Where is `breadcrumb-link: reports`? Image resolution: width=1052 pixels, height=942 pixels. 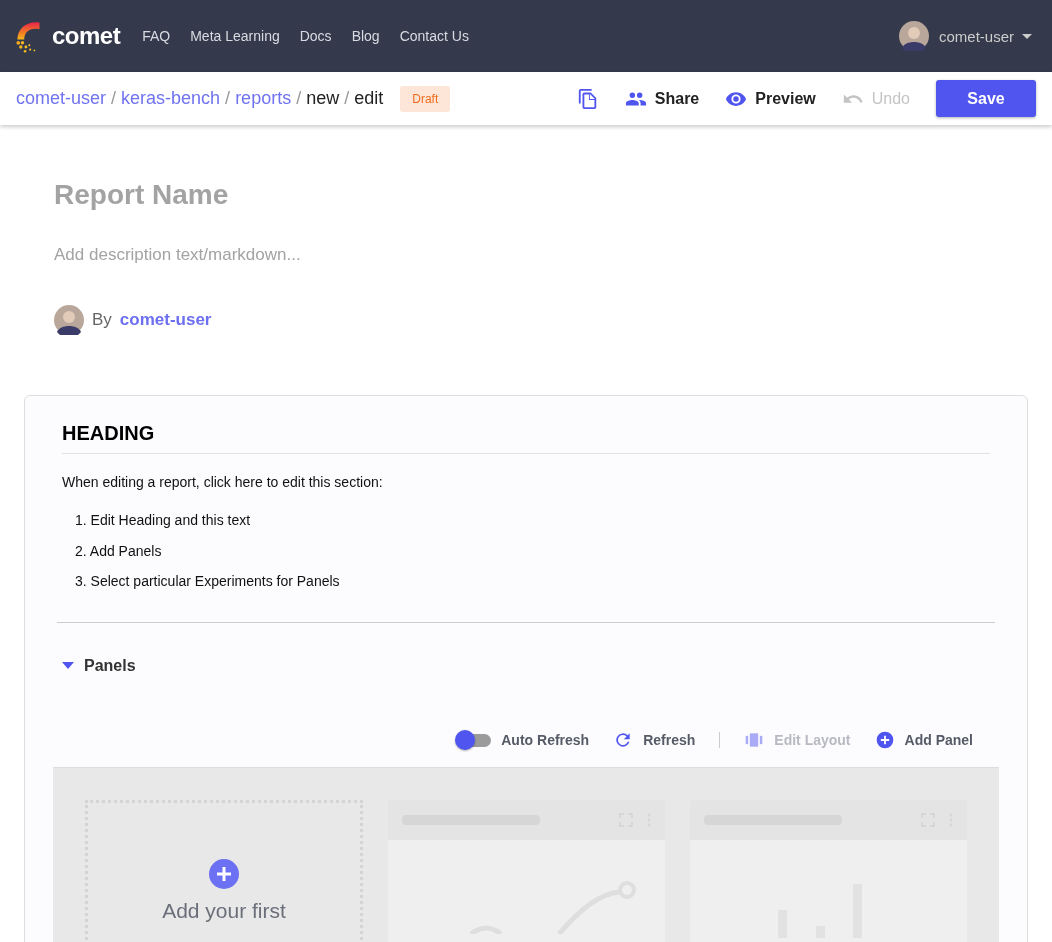 breadcrumb-link: reports is located at coordinates (263, 98).